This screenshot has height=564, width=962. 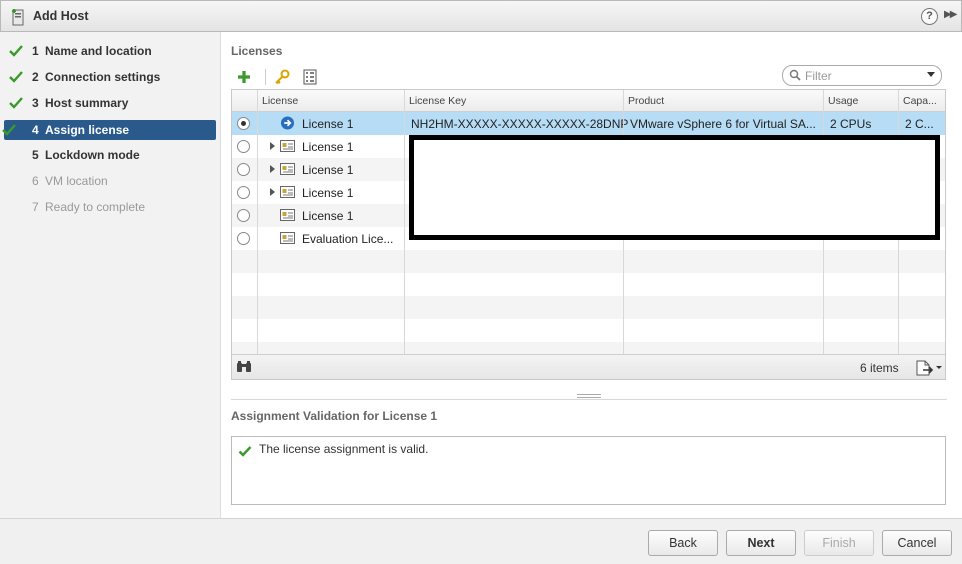 I want to click on step-assign-license: 4 Assign license, so click(x=109, y=130).